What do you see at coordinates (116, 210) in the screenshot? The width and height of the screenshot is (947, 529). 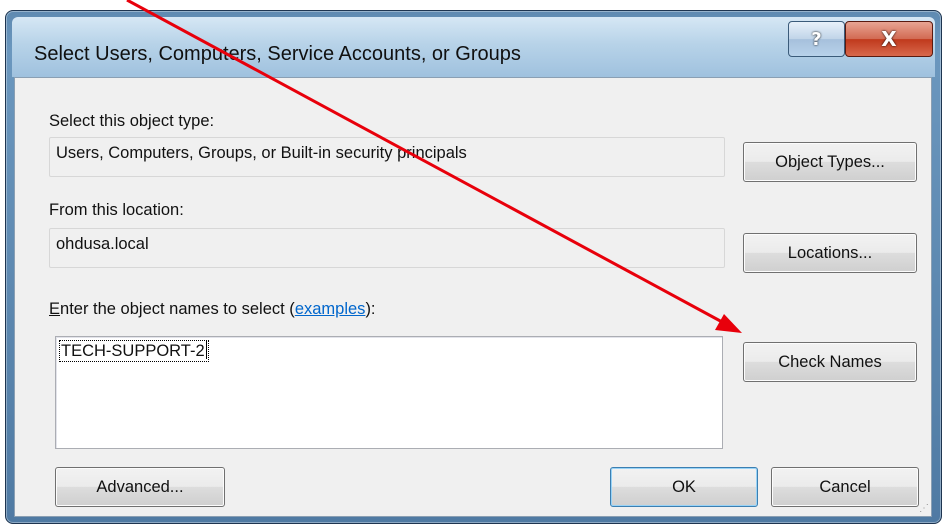 I see `location-label: From this location:` at bounding box center [116, 210].